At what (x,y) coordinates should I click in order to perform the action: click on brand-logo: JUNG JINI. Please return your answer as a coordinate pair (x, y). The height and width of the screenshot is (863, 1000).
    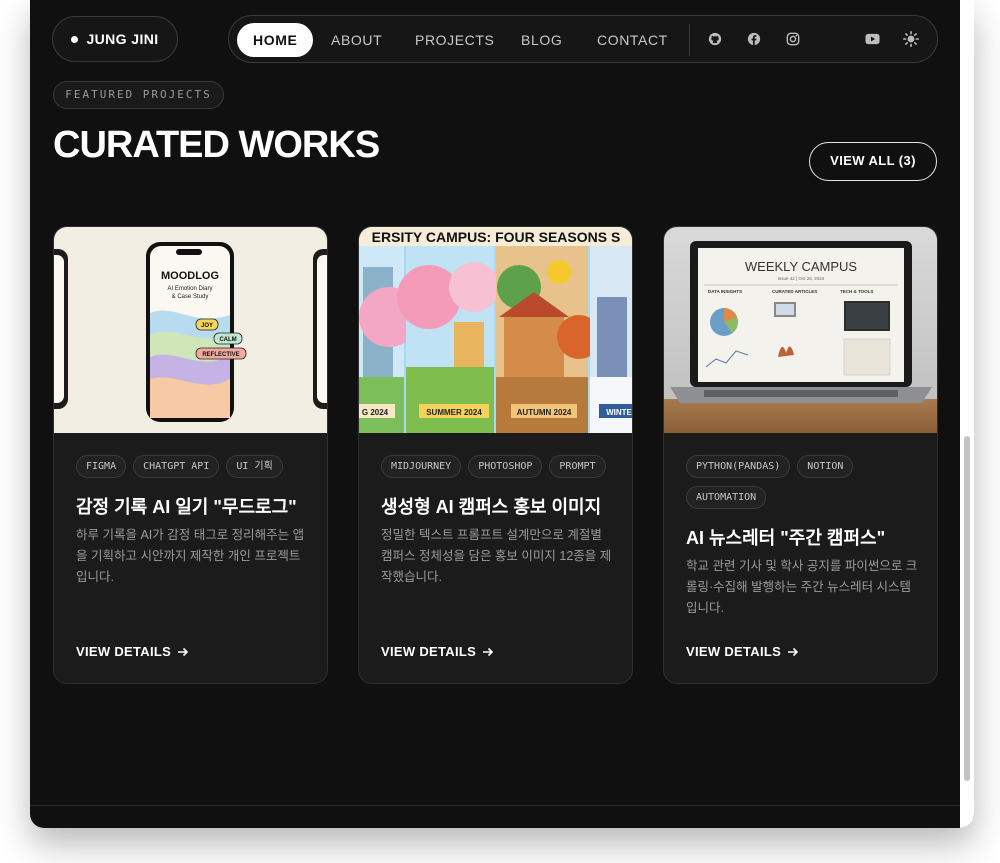
    Looking at the image, I should click on (115, 39).